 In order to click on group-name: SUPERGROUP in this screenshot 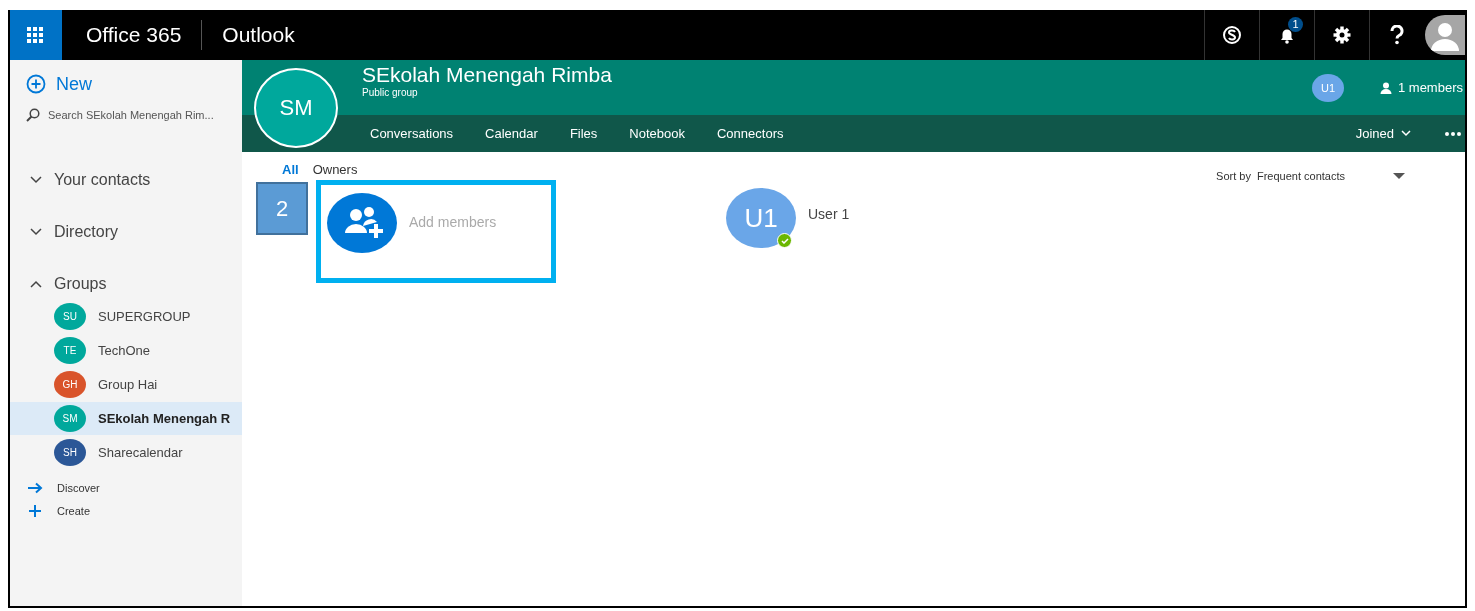, I will do `click(144, 316)`.